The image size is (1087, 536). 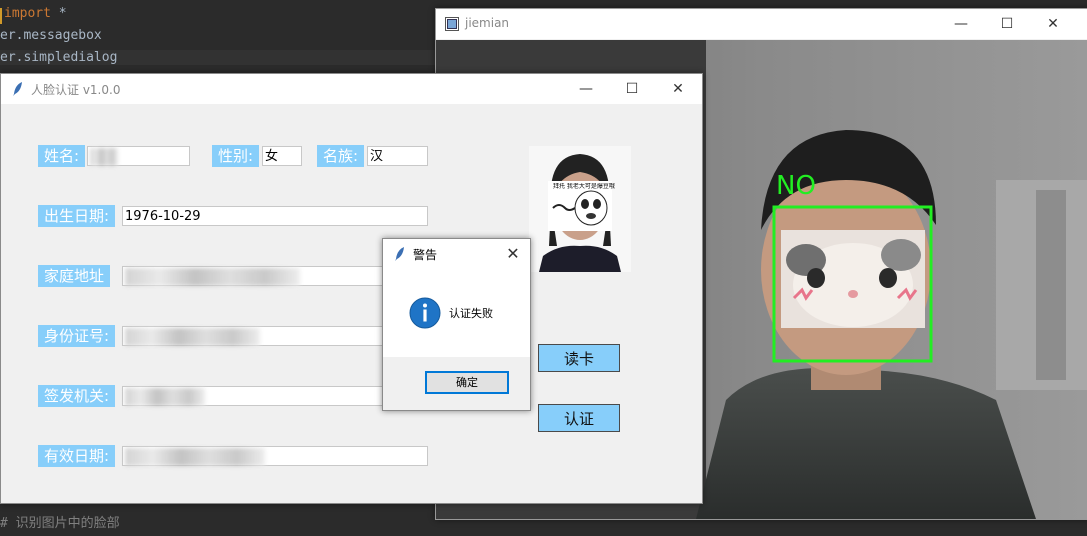 I want to click on sticker-caption: 拜托 我老大可是爆豆哦, so click(x=584, y=186).